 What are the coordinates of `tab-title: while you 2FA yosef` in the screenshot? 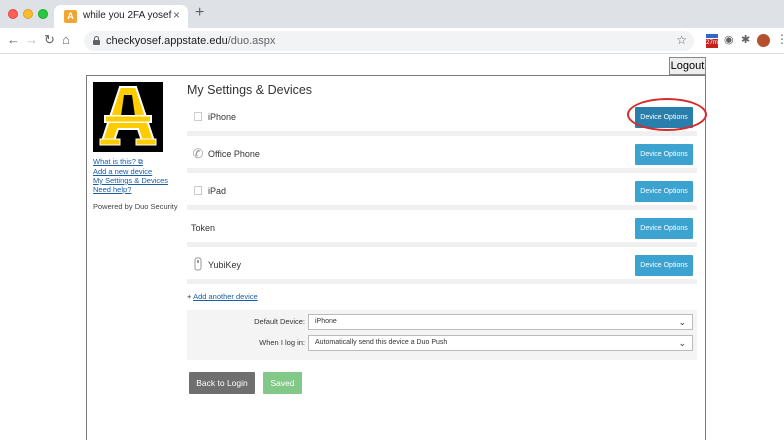 It's located at (127, 15).